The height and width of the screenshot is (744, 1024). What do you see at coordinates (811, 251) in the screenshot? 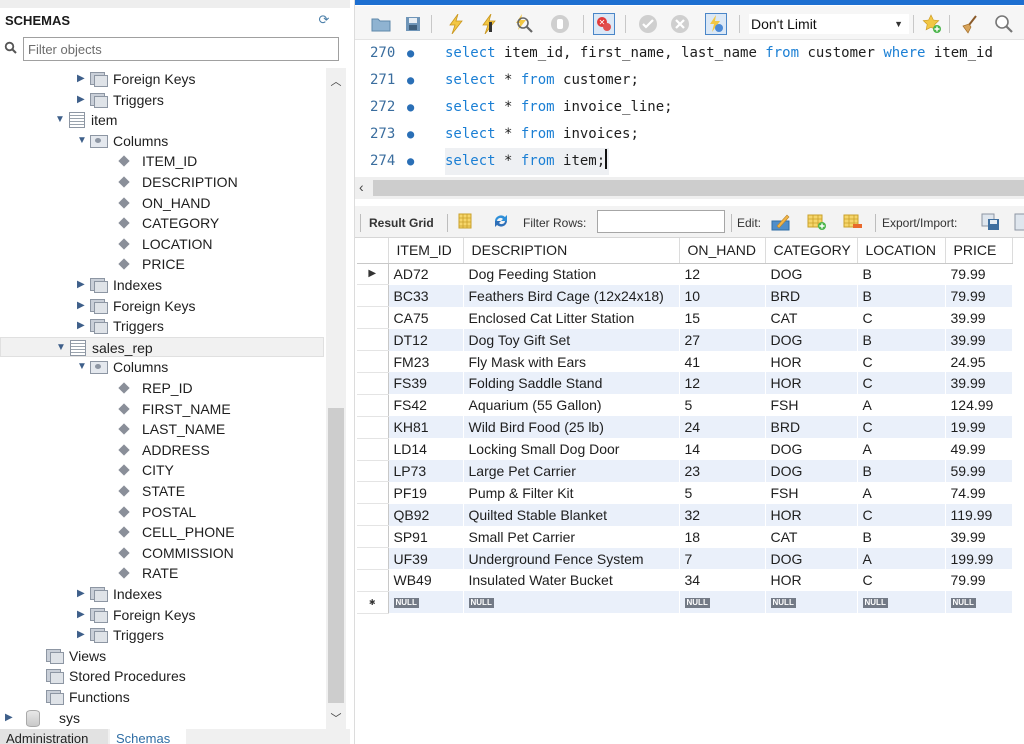
I see `column-header: CATEGORY` at bounding box center [811, 251].